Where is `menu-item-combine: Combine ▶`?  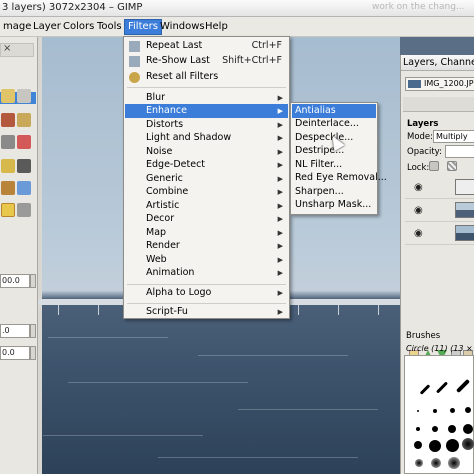
menu-item-combine: Combine ▶ is located at coordinates (206, 192).